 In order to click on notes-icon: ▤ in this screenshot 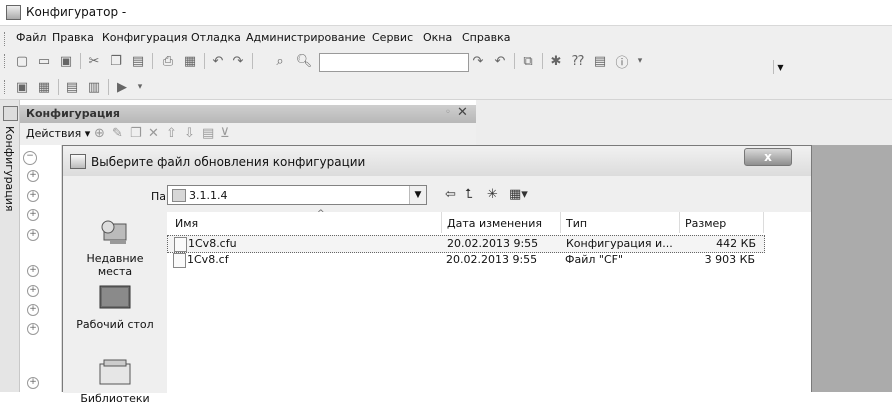, I will do `click(600, 61)`.